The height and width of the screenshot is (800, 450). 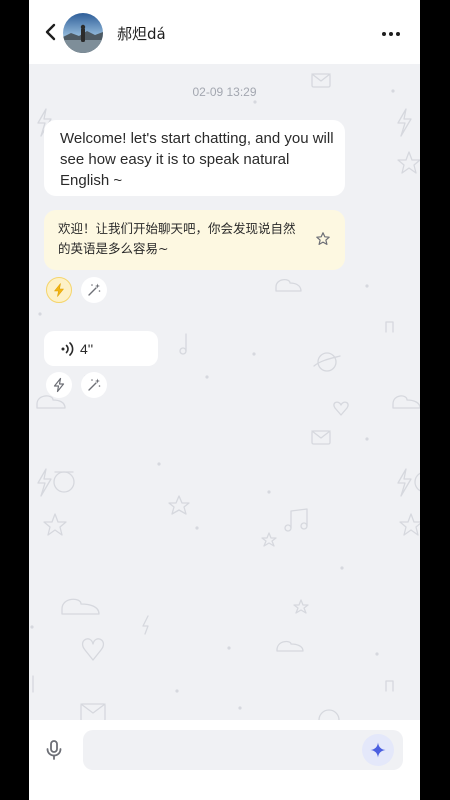 I want to click on chat-header: 郝炟dá, so click(x=224, y=32).